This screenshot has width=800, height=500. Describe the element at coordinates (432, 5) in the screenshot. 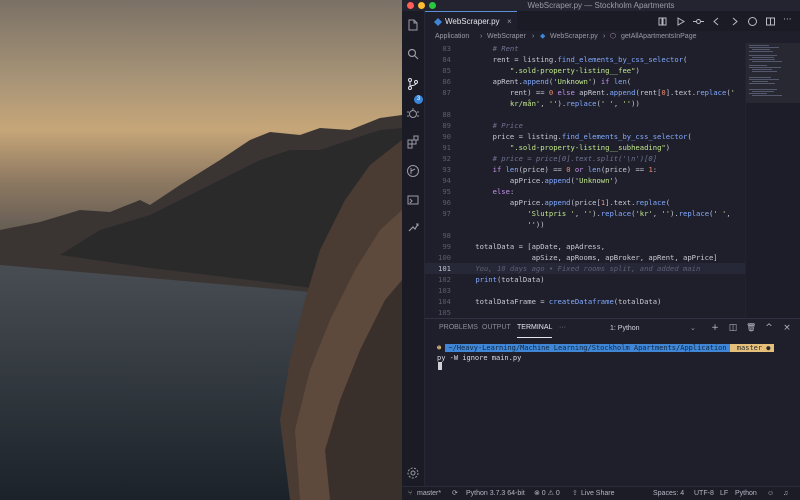

I see `zoom-window-button` at that location.